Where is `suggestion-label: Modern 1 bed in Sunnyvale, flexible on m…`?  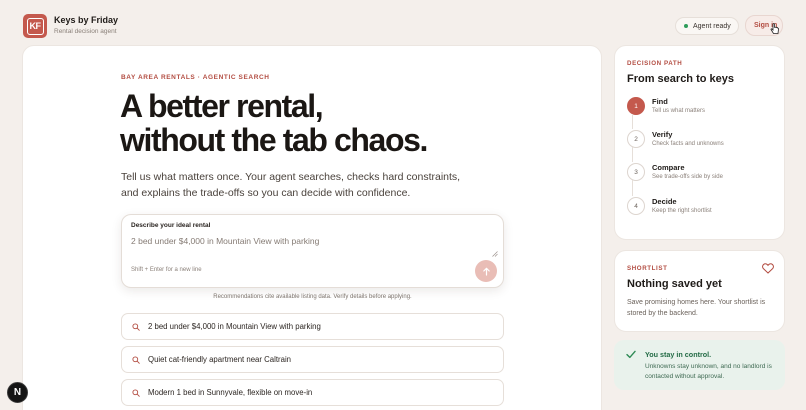 suggestion-label: Modern 1 bed in Sunnyvale, flexible on m… is located at coordinates (230, 392).